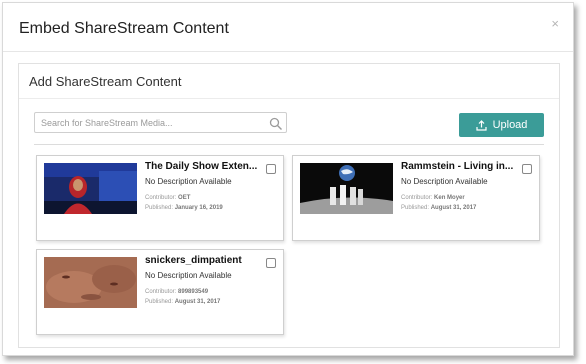 Image resolution: width=586 pixels, height=364 pixels. Describe the element at coordinates (288, 51) in the screenshot. I see `header-divider` at that location.